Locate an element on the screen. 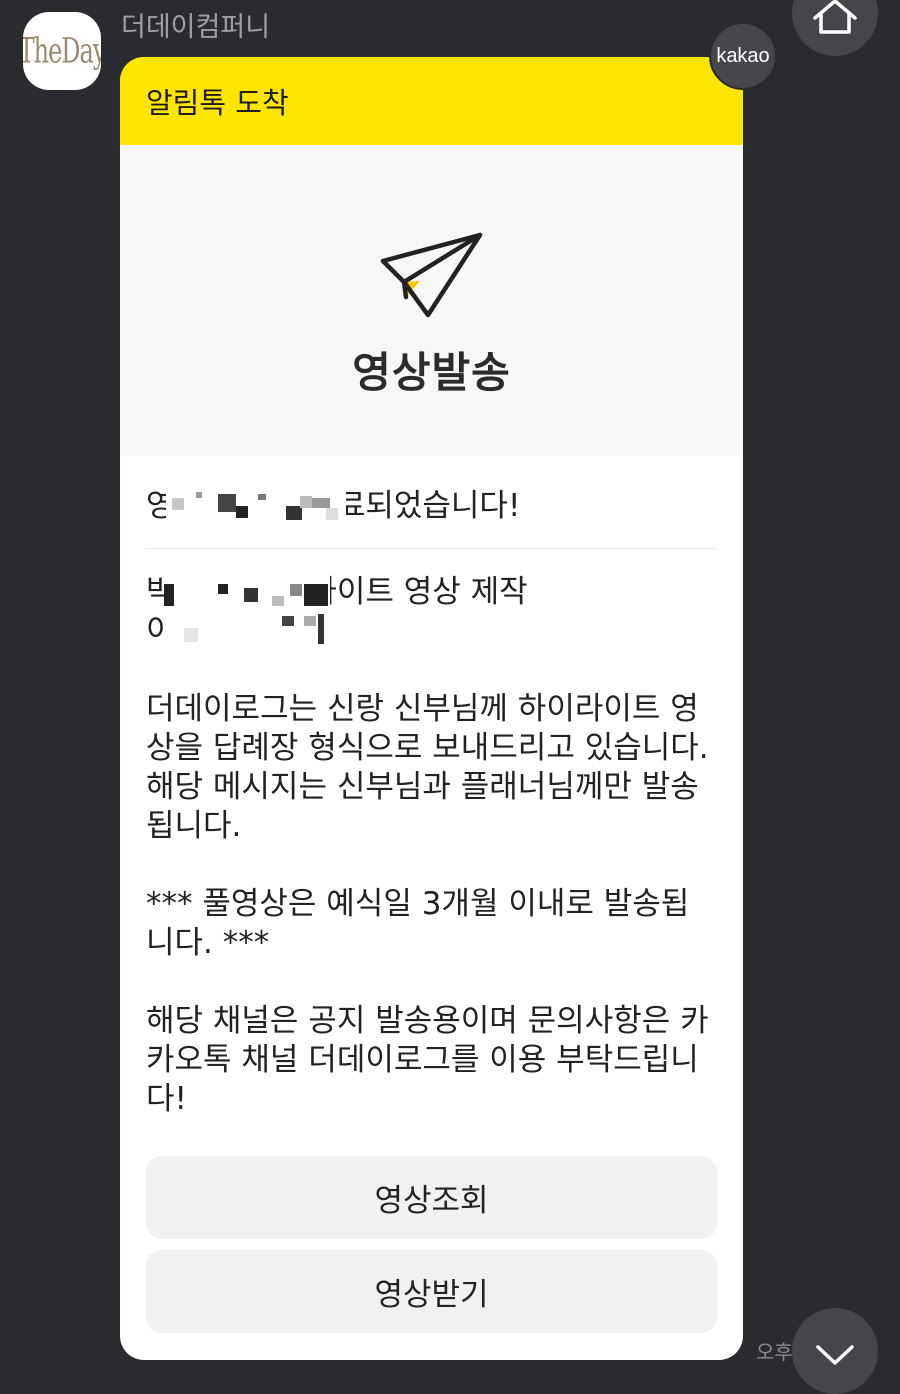 The height and width of the screenshot is (1394, 900). home-button is located at coordinates (835, 28).